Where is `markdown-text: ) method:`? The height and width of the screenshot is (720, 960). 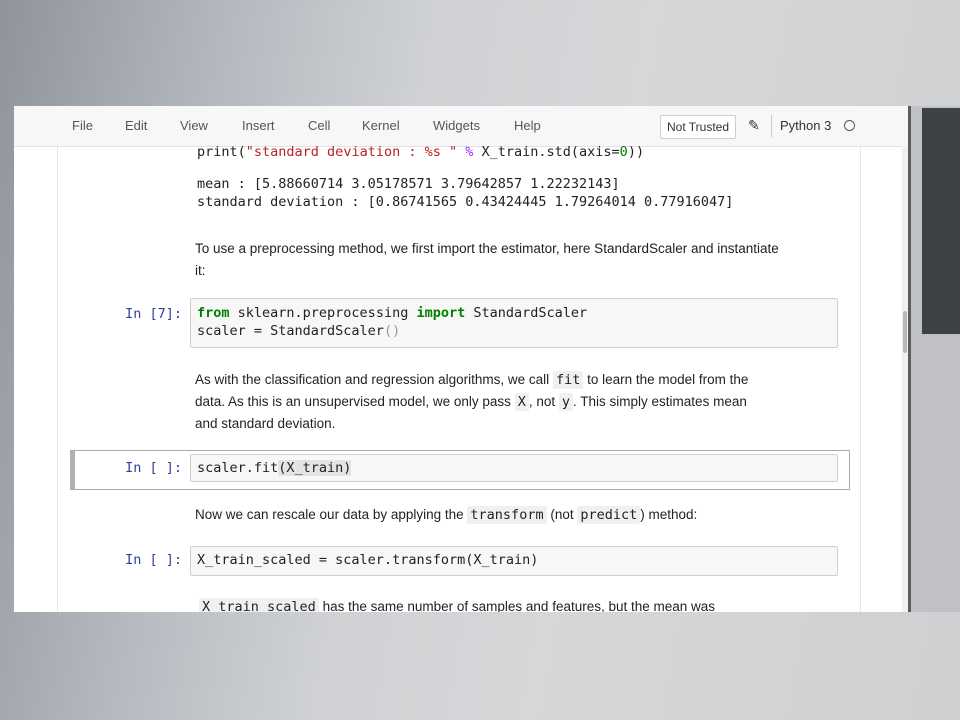
markdown-text: ) method: is located at coordinates (669, 514).